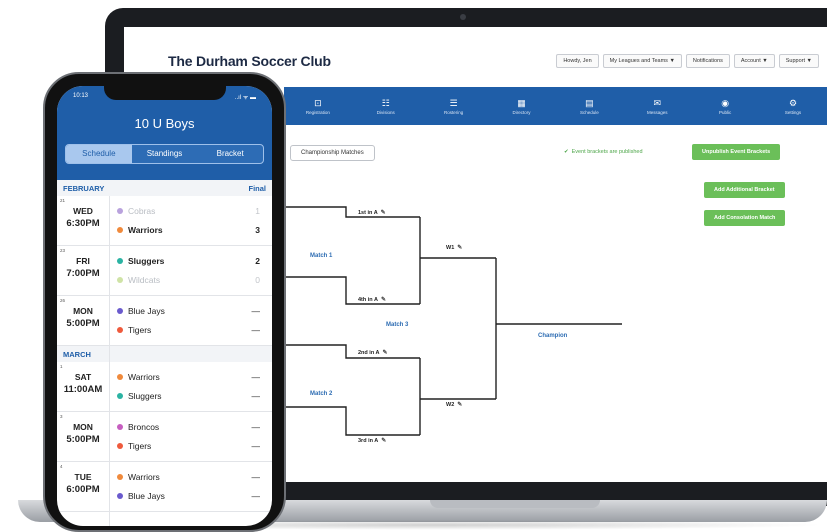  Describe the element at coordinates (454, 404) in the screenshot. I see `winner-label-2: W2 ✎` at that location.